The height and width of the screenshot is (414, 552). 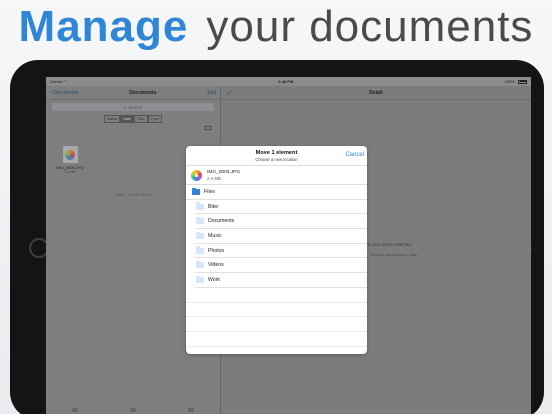 I want to click on folder-label: Bike, so click(x=213, y=206).